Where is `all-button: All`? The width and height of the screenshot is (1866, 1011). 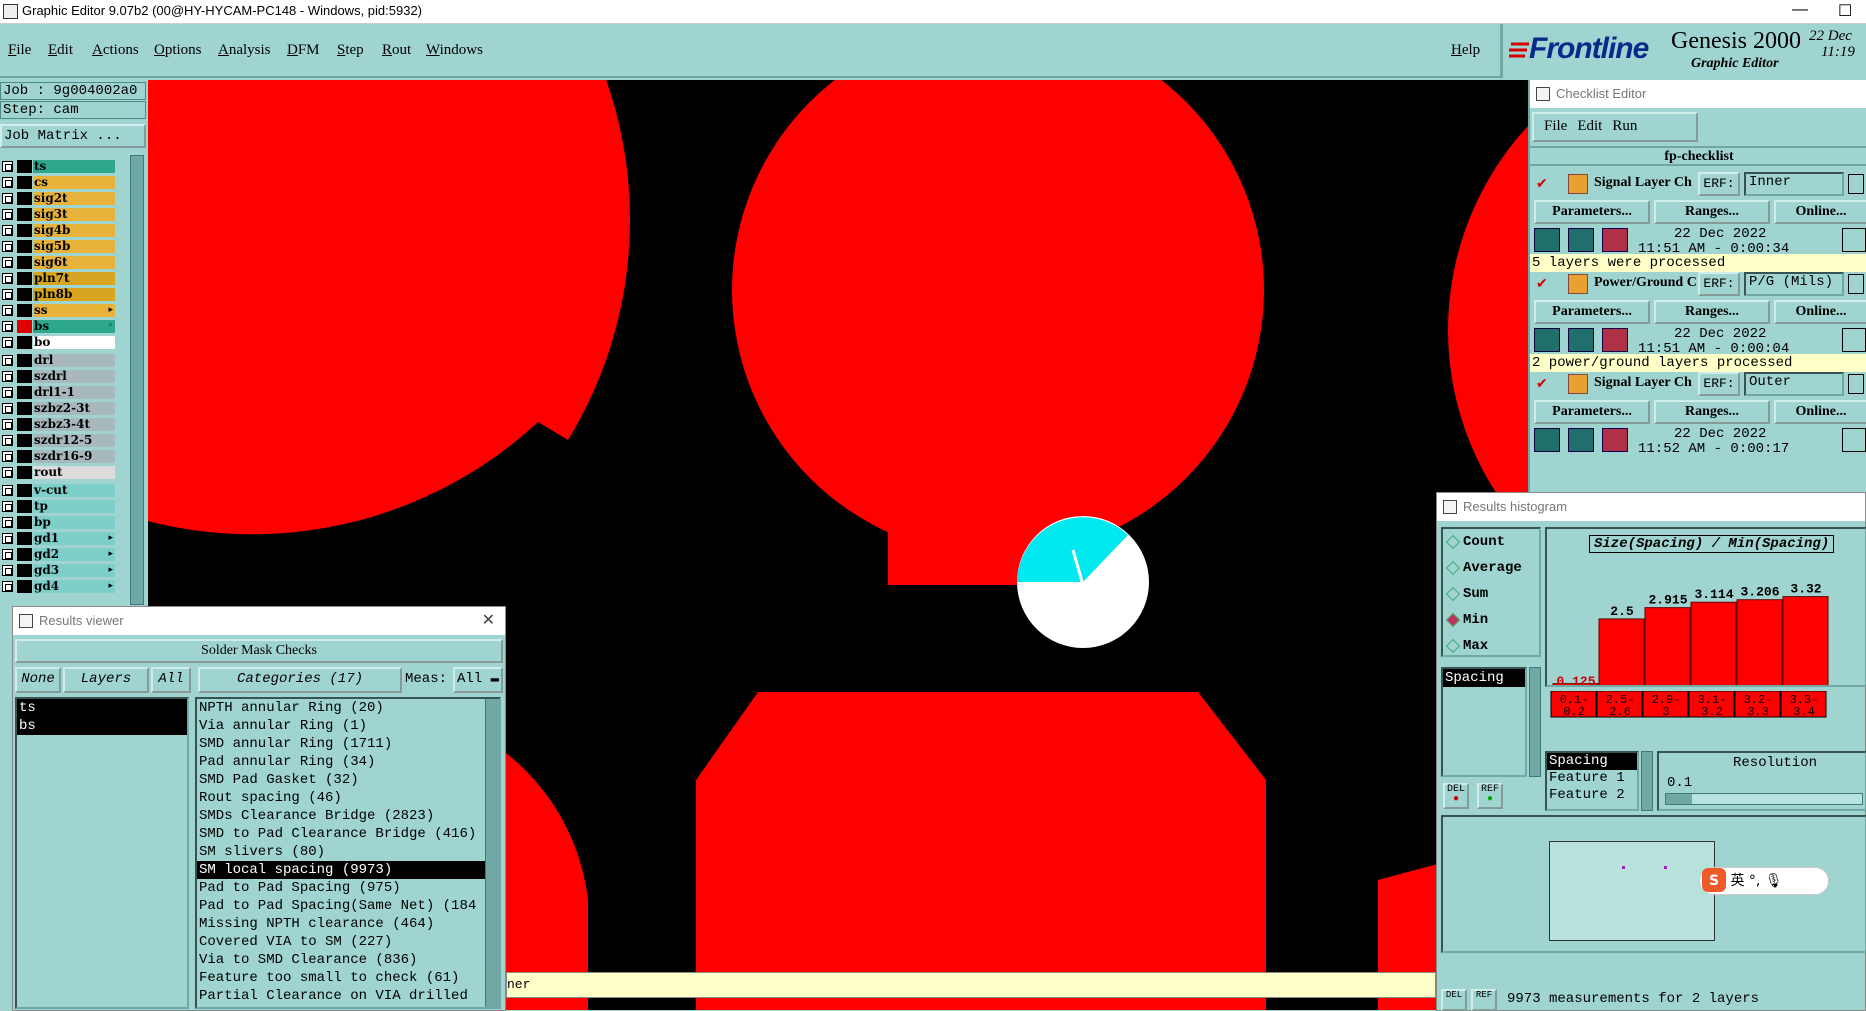
all-button: All is located at coordinates (171, 680).